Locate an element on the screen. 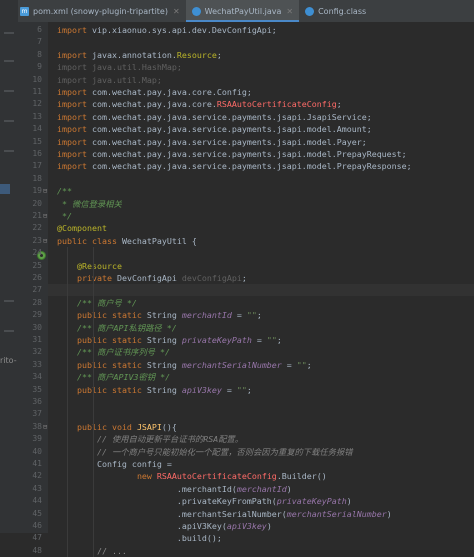 The height and width of the screenshot is (557, 474). line-number: 47 is located at coordinates (30, 538).